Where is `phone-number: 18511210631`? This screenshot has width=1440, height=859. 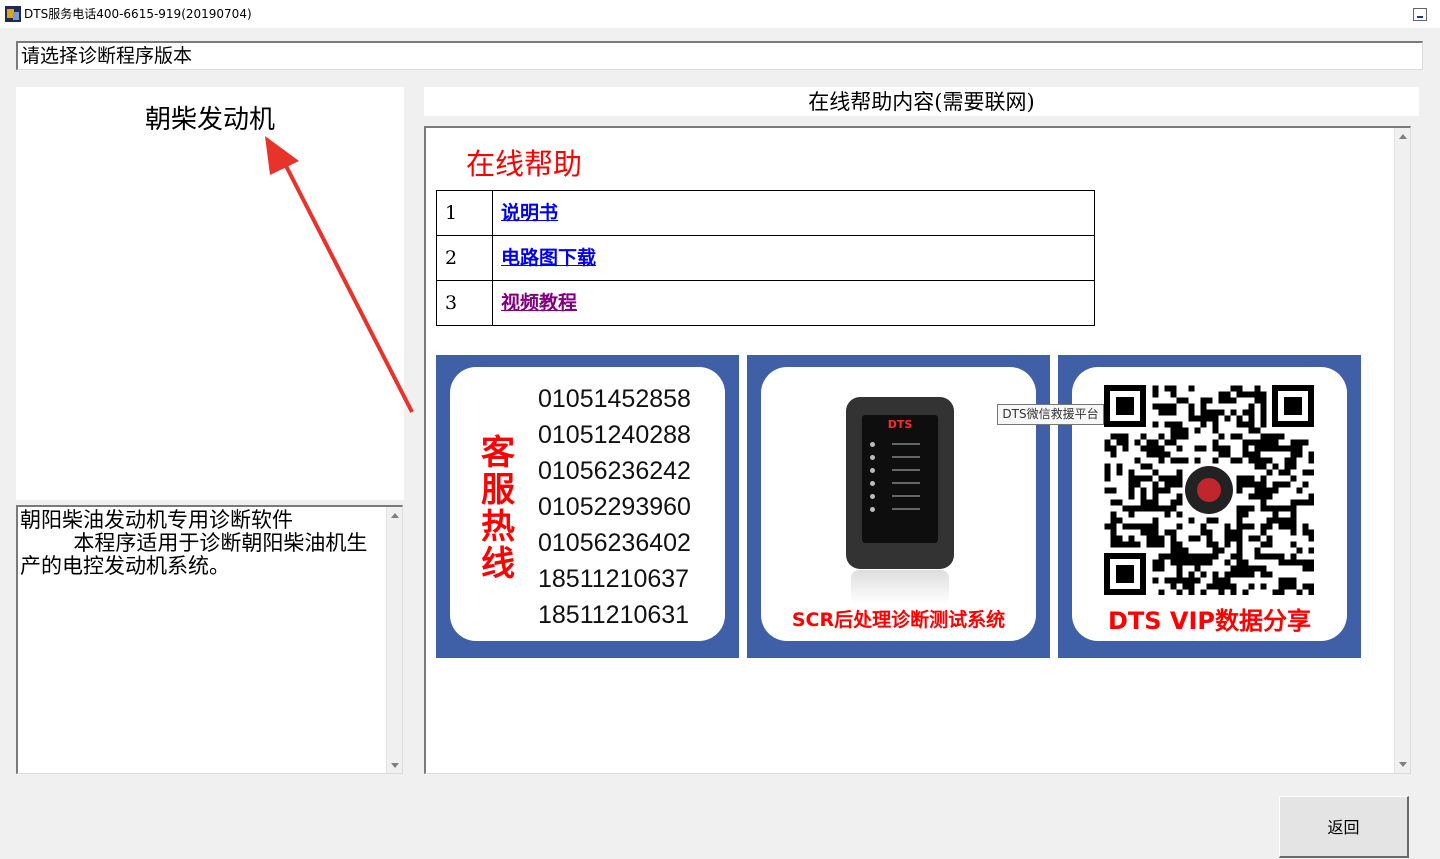
phone-number: 18511210631 is located at coordinates (614, 615).